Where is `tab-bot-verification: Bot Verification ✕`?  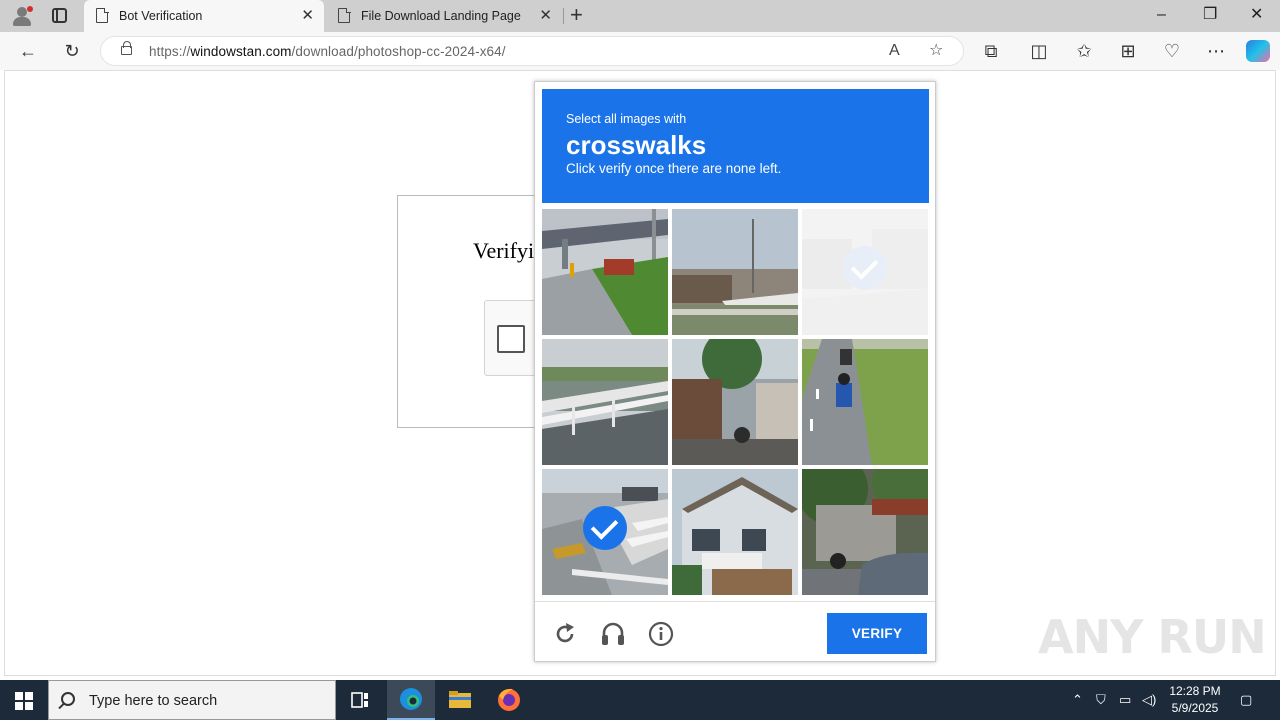
tab-bot-verification: Bot Verification ✕ is located at coordinates (204, 16).